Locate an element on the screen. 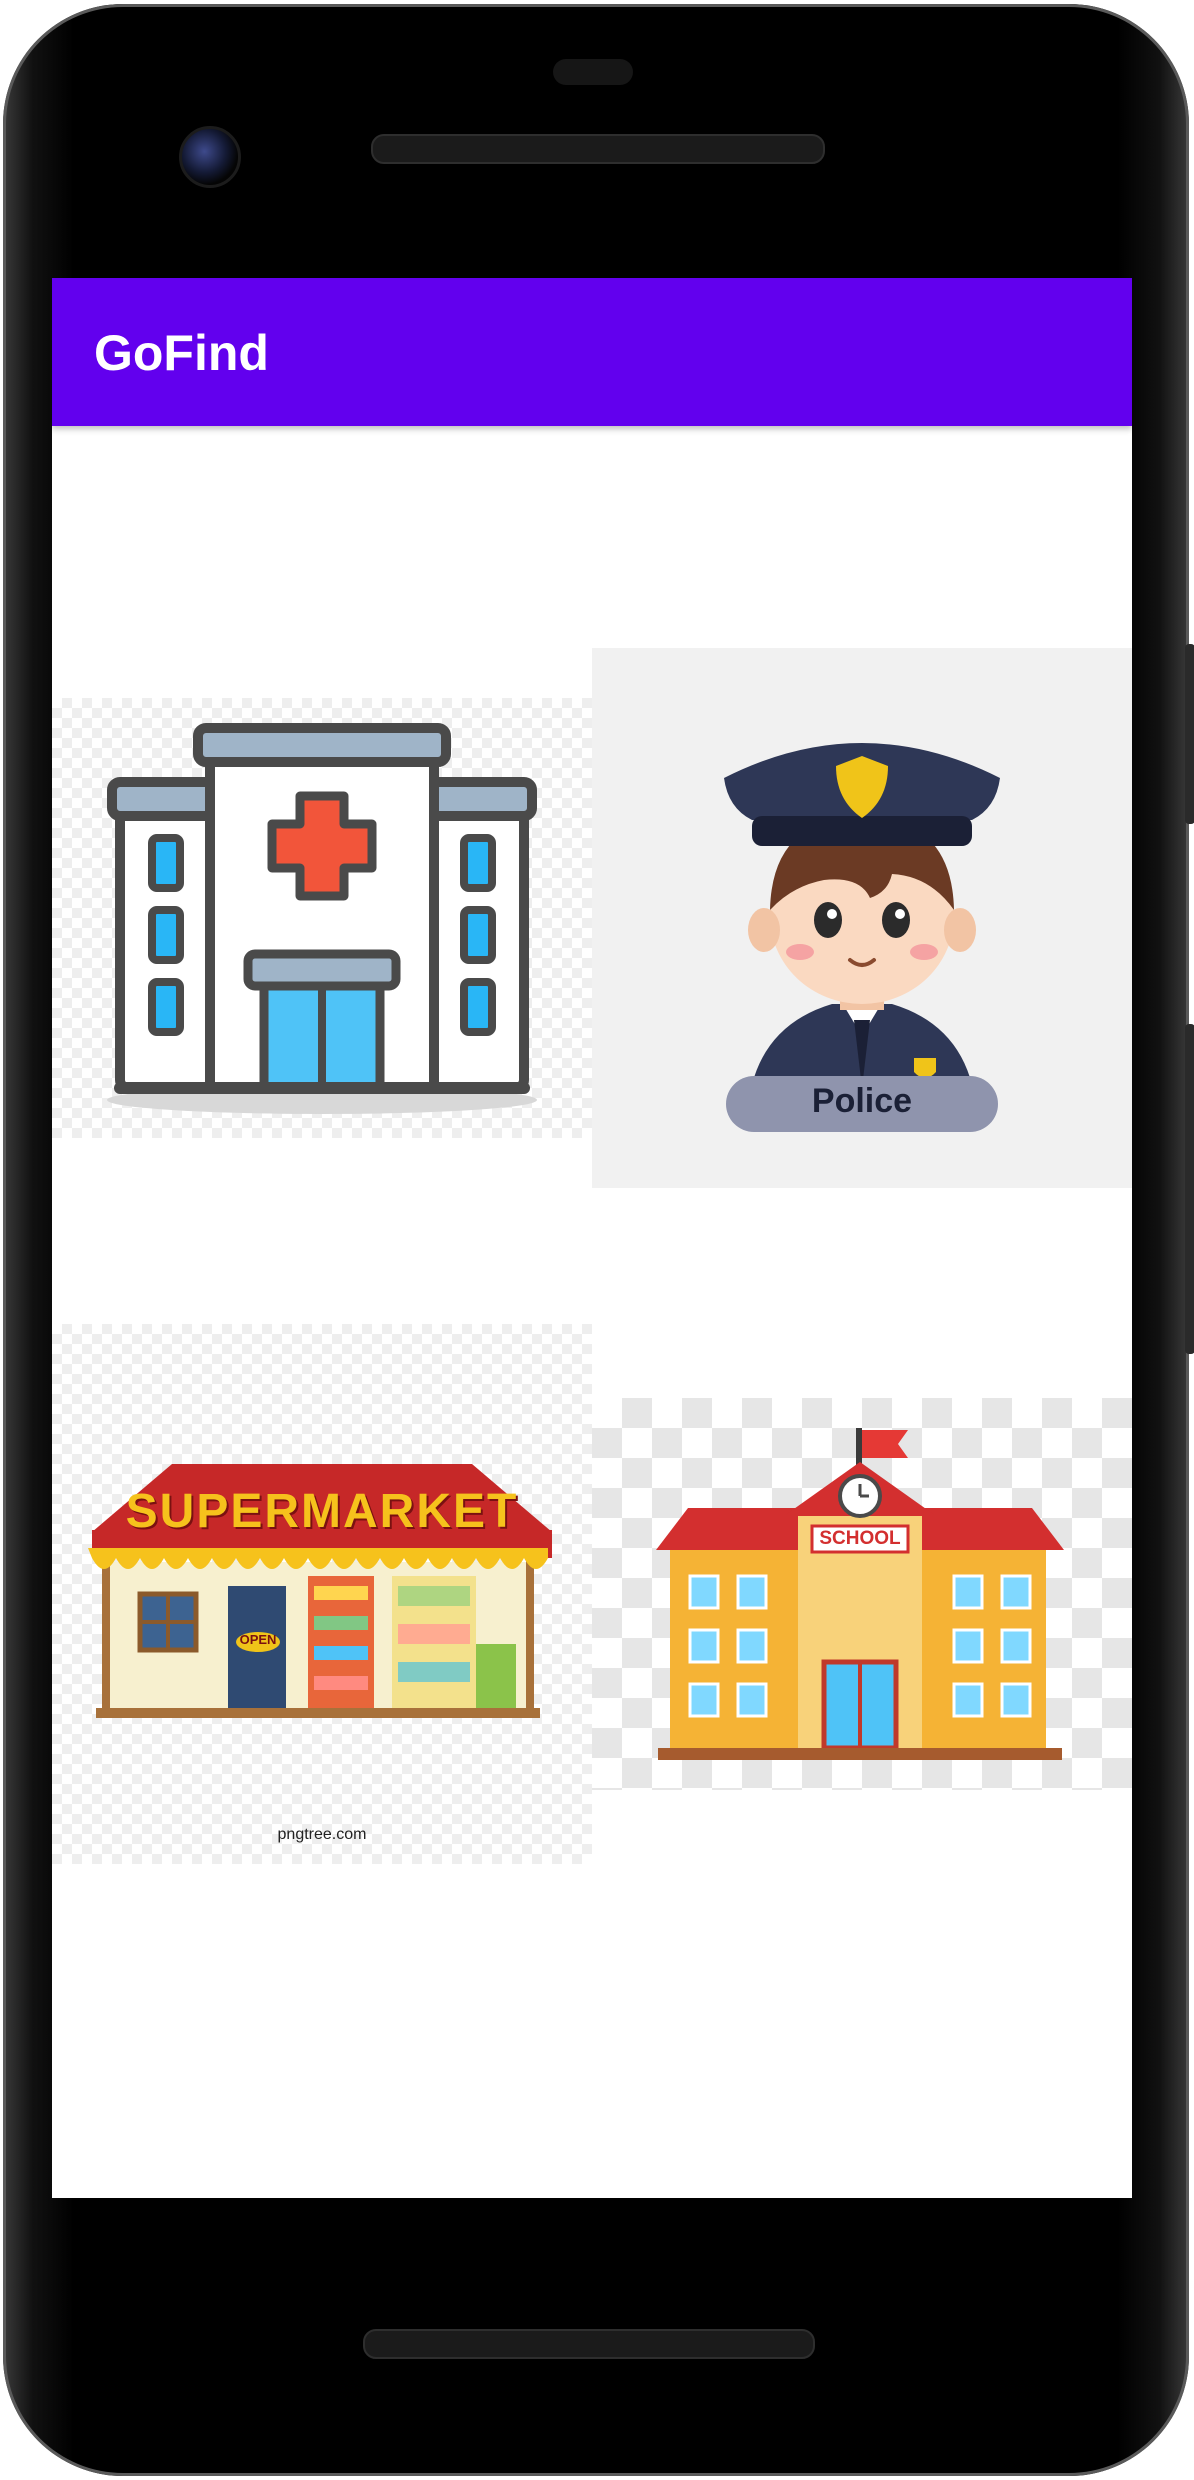  supermarket-tile: SUPERMARKET OPEN pngtree.com is located at coordinates (322, 1594).